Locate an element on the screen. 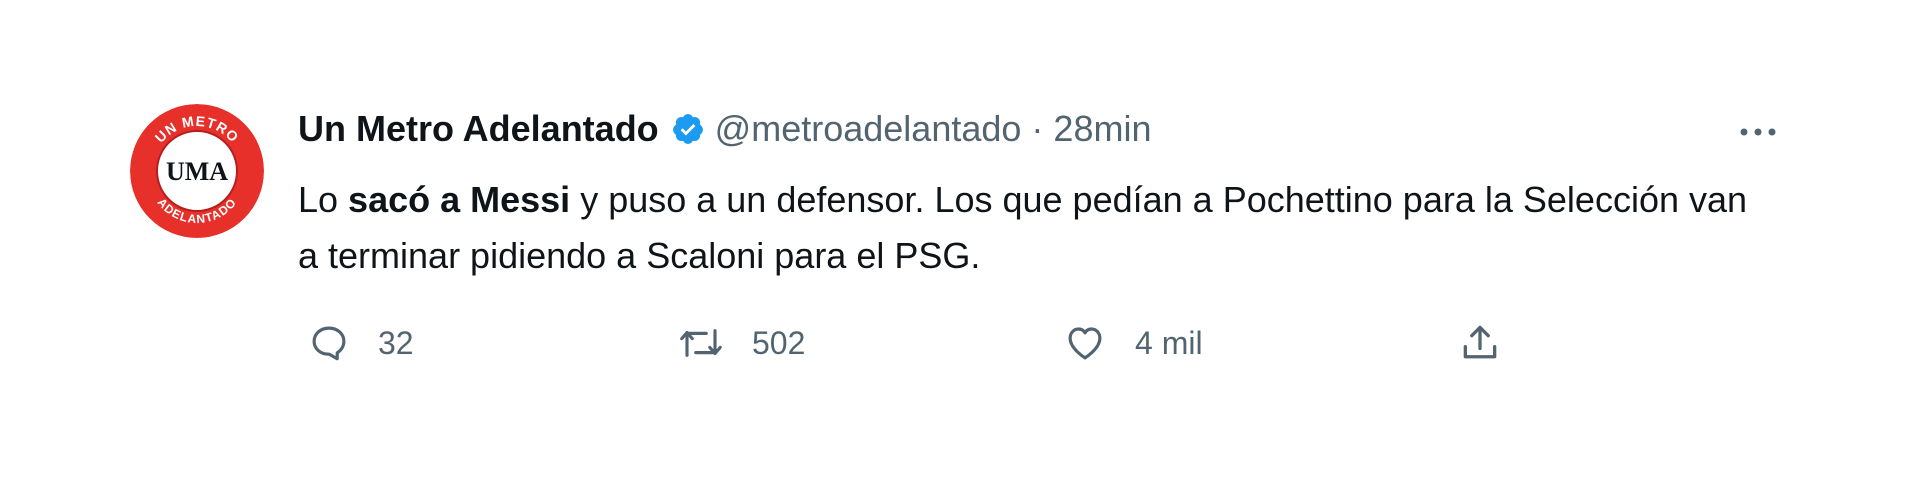 Image resolution: width=1920 pixels, height=485 pixels. avatar-logo: UN METRO ADELANTADO UMA is located at coordinates (197, 171).